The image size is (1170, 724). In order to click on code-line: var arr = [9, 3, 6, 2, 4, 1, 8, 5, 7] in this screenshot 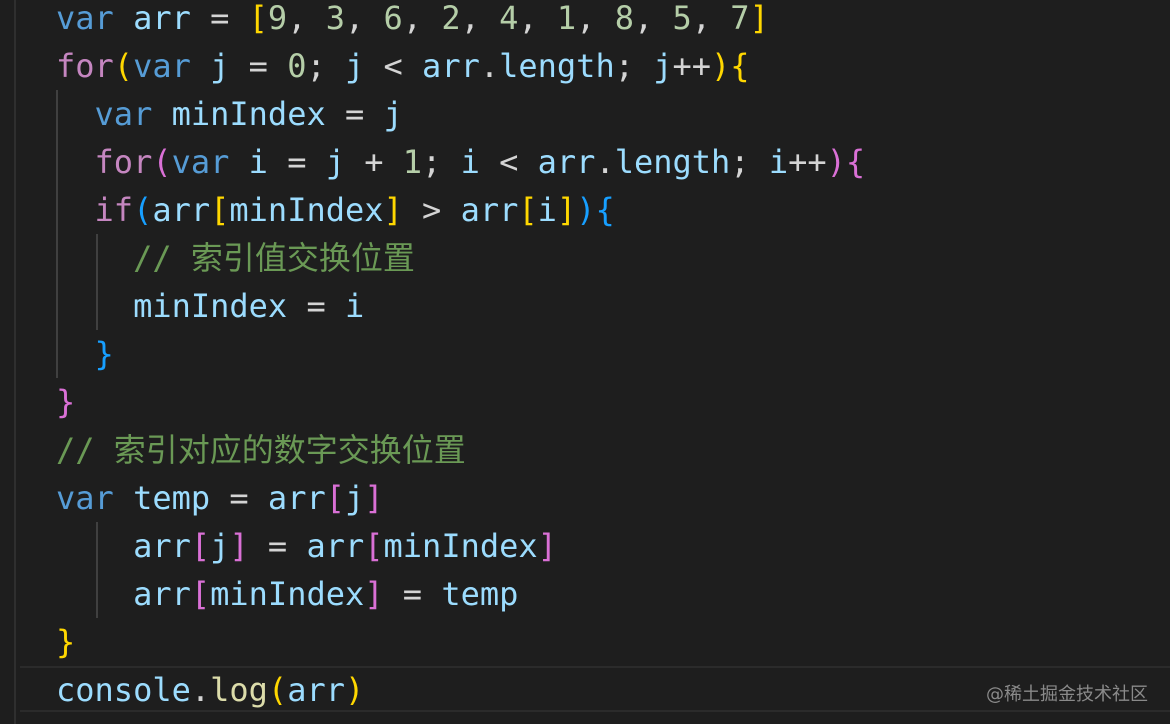, I will do `click(412, 21)`.